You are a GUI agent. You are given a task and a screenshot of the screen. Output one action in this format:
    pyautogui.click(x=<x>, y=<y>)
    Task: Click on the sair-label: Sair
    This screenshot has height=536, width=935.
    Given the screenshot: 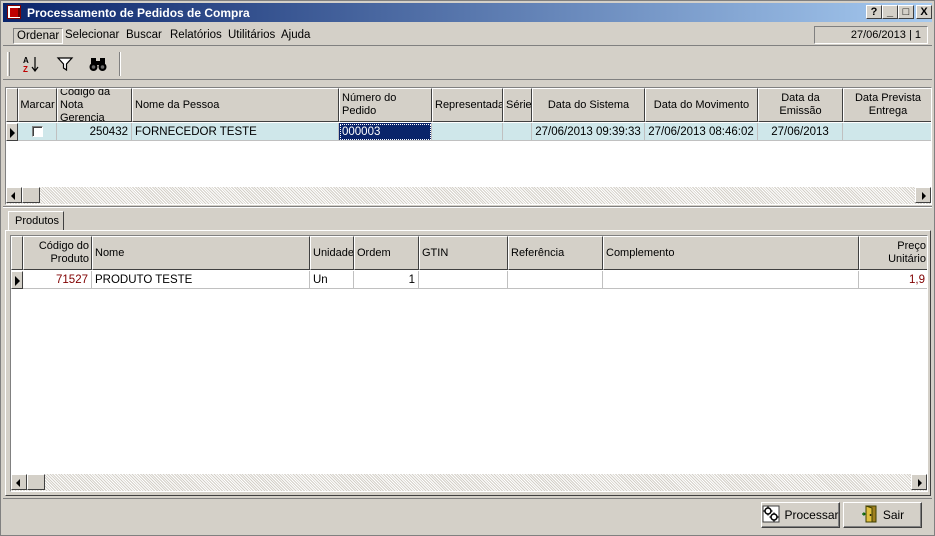 What is the action you would take?
    pyautogui.click(x=893, y=515)
    